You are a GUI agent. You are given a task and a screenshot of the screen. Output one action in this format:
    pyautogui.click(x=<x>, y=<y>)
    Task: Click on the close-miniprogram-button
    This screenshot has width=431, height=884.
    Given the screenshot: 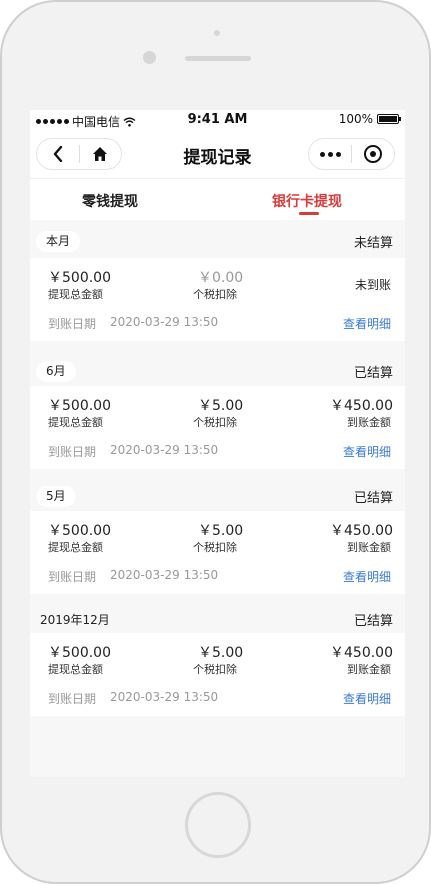 What is the action you would take?
    pyautogui.click(x=373, y=154)
    